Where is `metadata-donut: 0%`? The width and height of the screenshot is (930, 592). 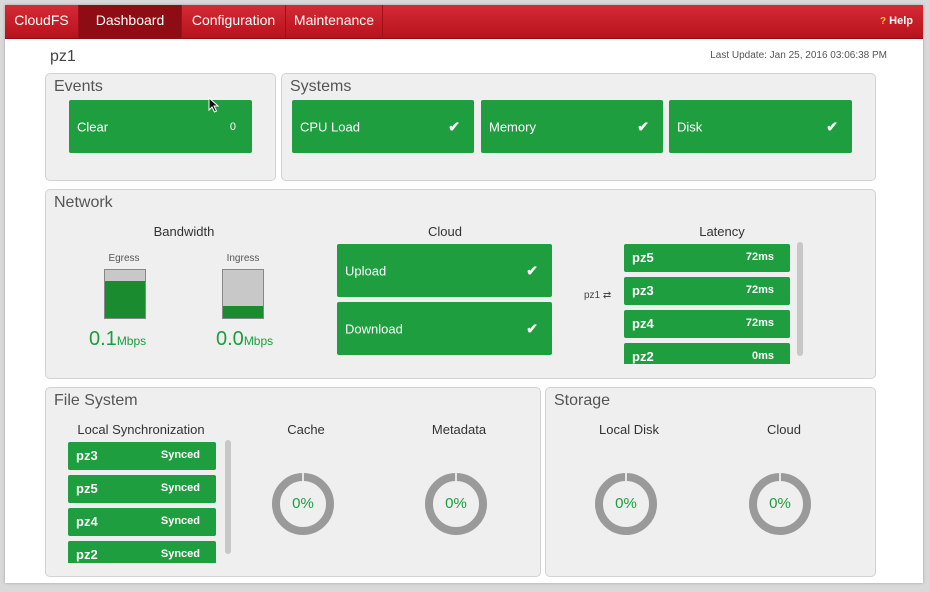
metadata-donut: 0% is located at coordinates (456, 504).